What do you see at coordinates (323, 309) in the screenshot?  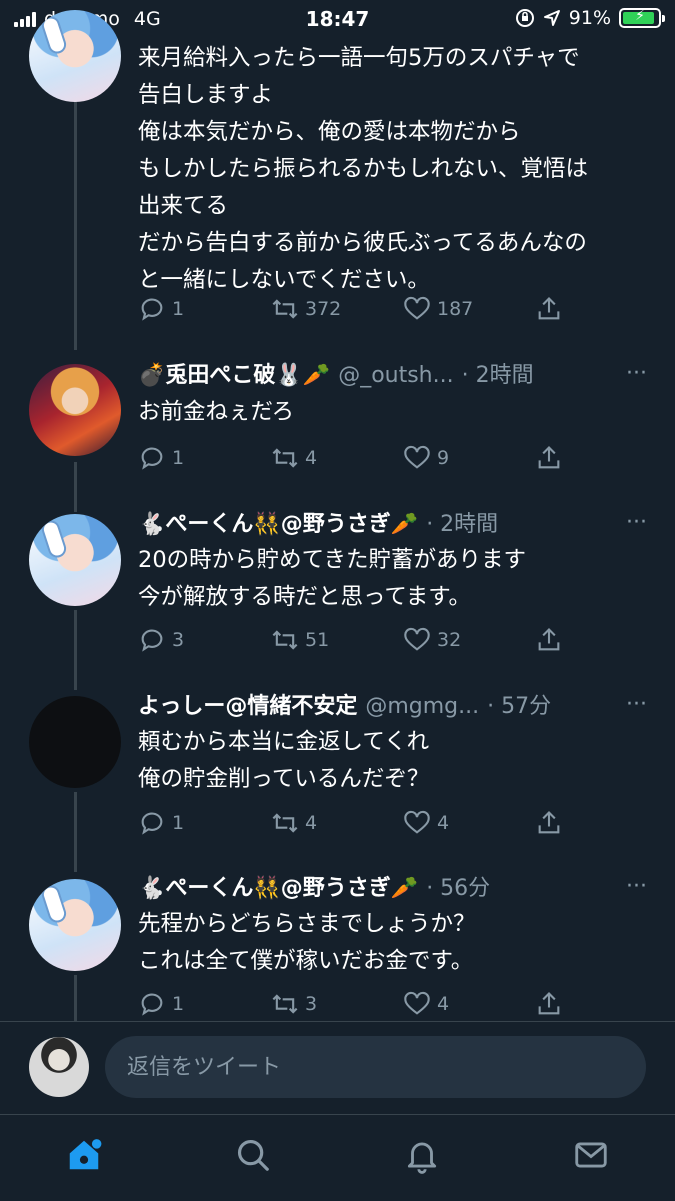 I see `retweet-count: 372` at bounding box center [323, 309].